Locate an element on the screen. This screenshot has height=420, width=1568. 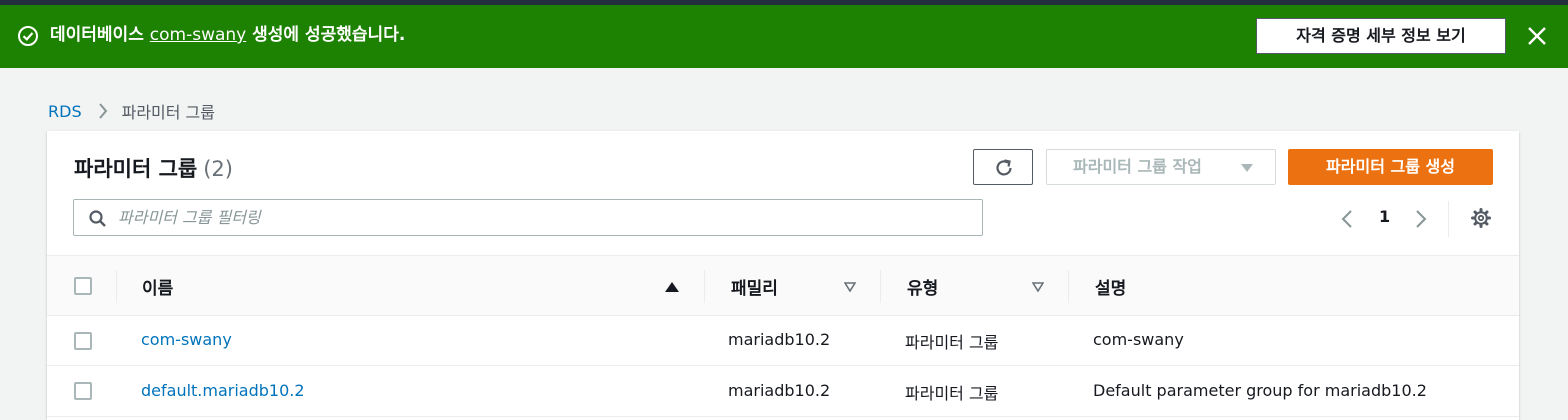
sort-ascending-icon is located at coordinates (672, 287).